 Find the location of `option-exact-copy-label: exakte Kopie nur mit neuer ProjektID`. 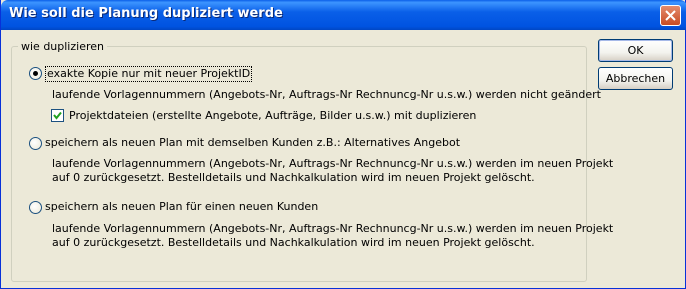

option-exact-copy-label: exakte Kopie nur mit neuer ProjektID is located at coordinates (149, 74).